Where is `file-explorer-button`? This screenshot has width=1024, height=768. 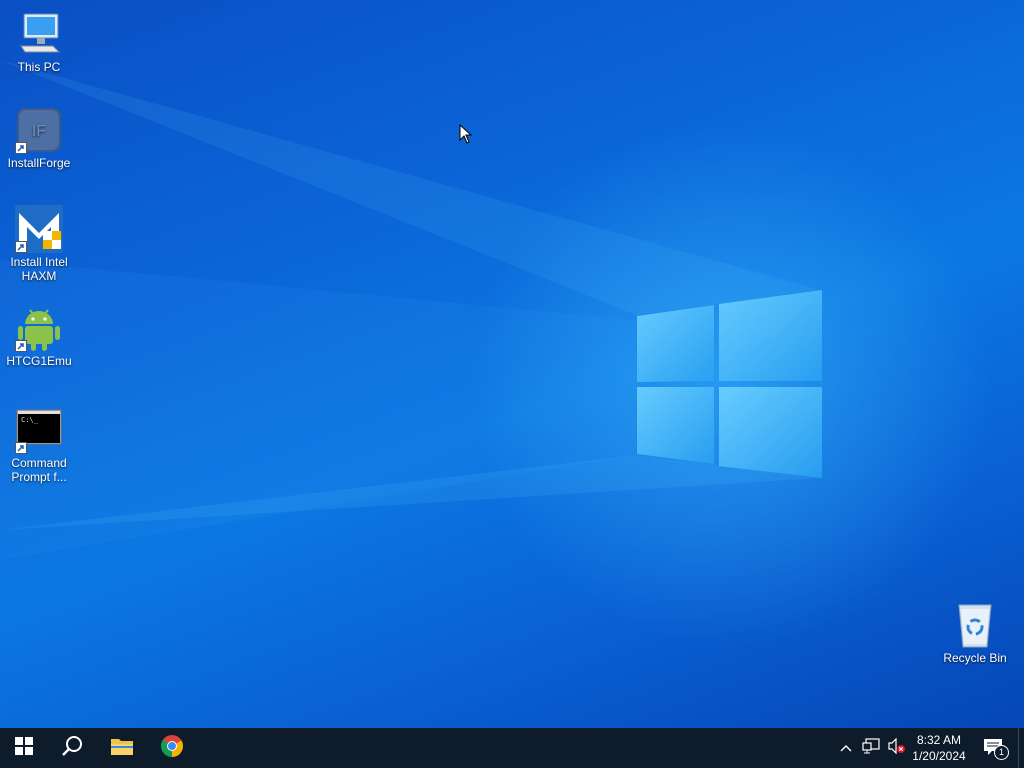
file-explorer-button is located at coordinates (122, 748).